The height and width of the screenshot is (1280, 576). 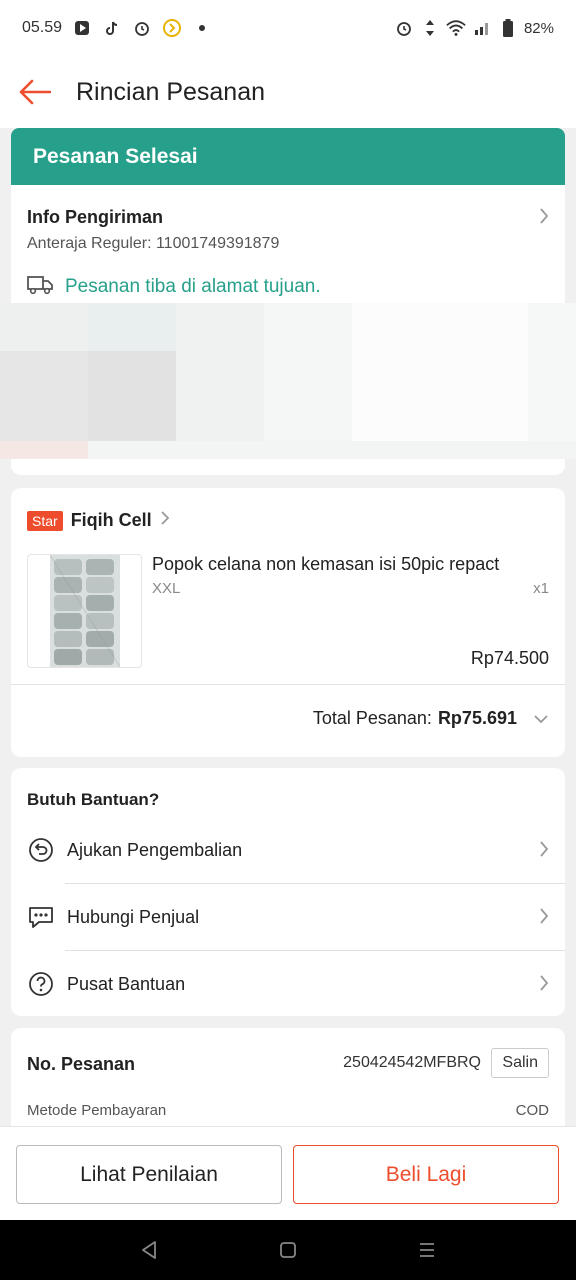 What do you see at coordinates (171, 91) in the screenshot?
I see `page-title: Rincian Pesanan` at bounding box center [171, 91].